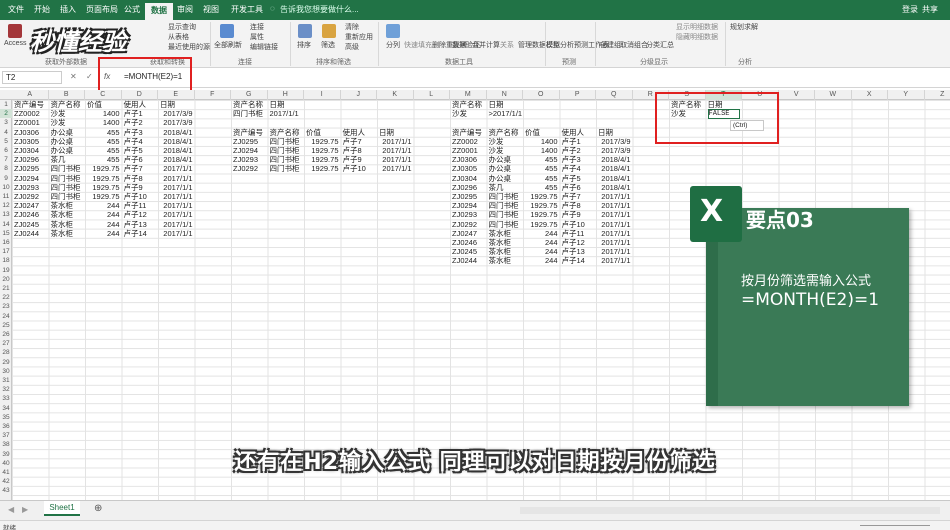 The width and height of the screenshot is (950, 530). Describe the element at coordinates (176, 224) in the screenshot. I see `table1-cell: 2017/1/1` at that location.